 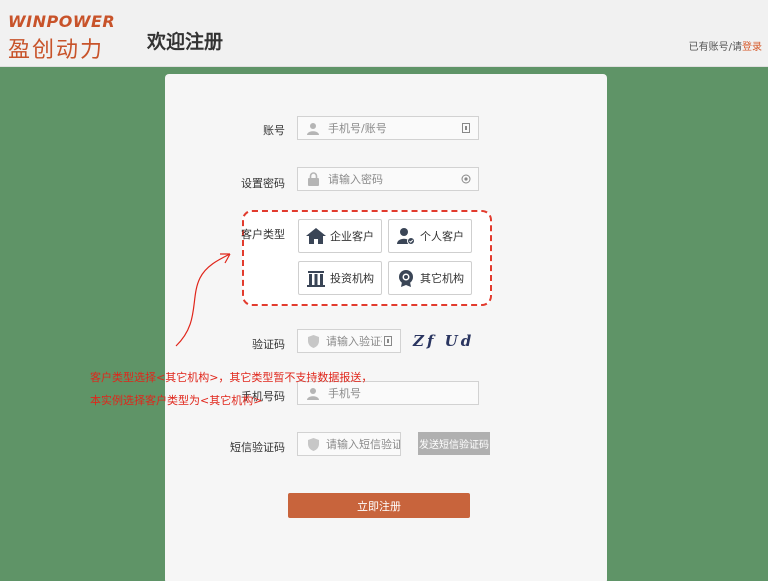 What do you see at coordinates (231, 377) in the screenshot?
I see `annotation-line-1: 客户类型选择<其它机构>，其它类型暂不支持数据报送，` at bounding box center [231, 377].